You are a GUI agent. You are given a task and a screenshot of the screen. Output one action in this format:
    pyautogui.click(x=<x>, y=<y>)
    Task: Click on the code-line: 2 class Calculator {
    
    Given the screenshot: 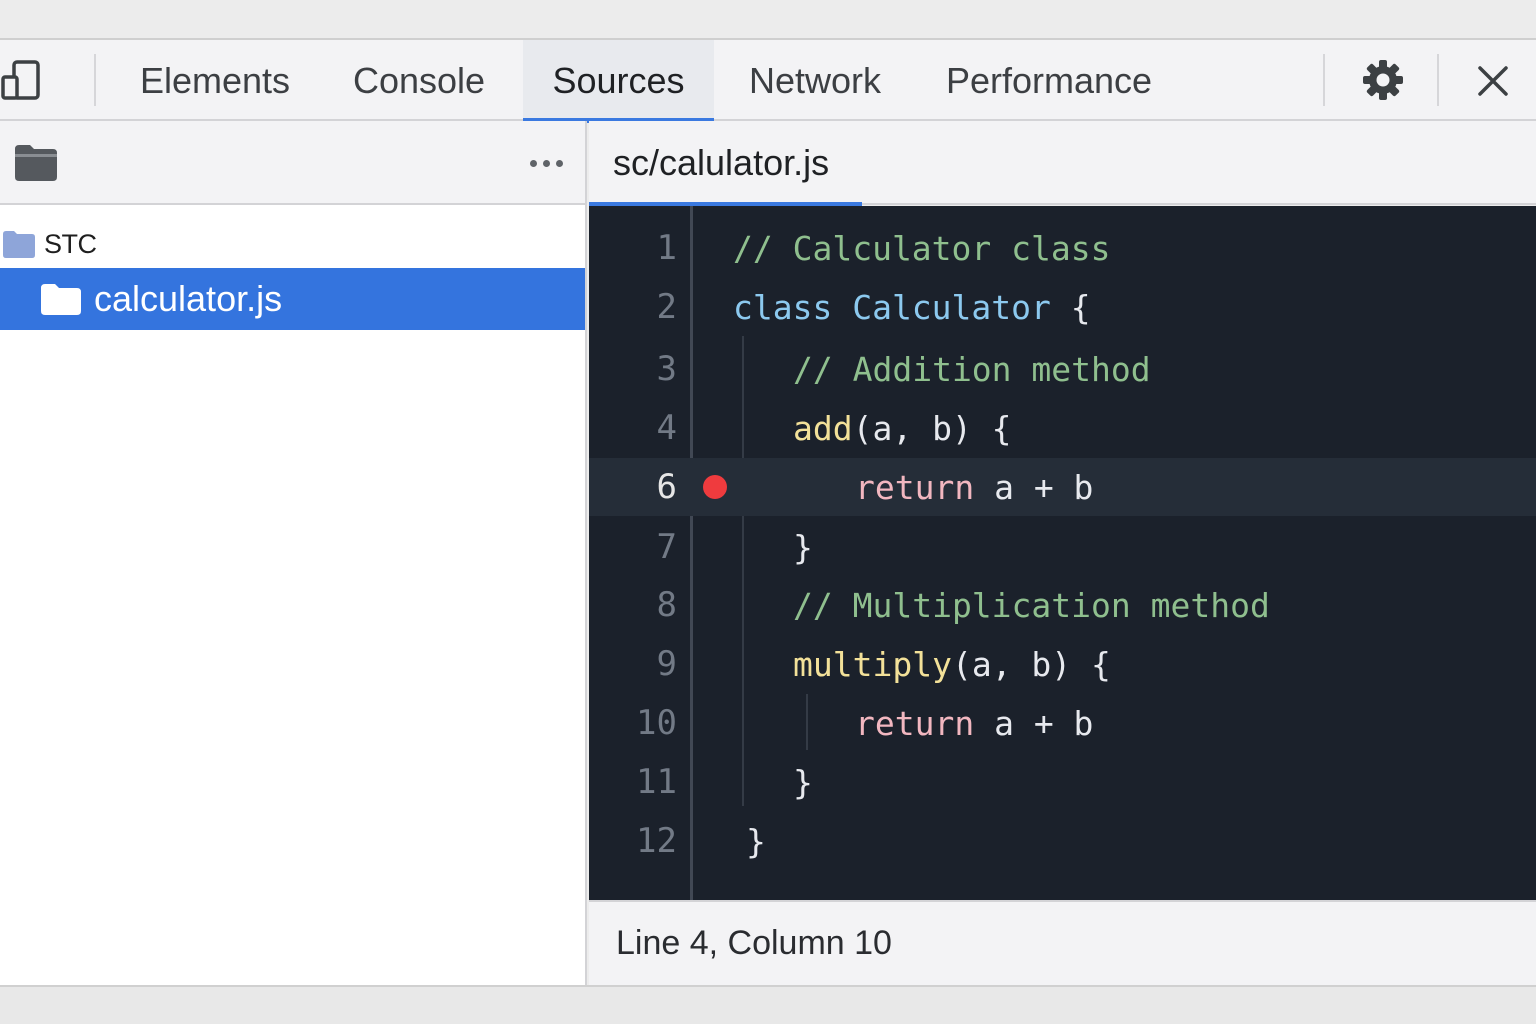 What is the action you would take?
    pyautogui.click(x=1062, y=307)
    